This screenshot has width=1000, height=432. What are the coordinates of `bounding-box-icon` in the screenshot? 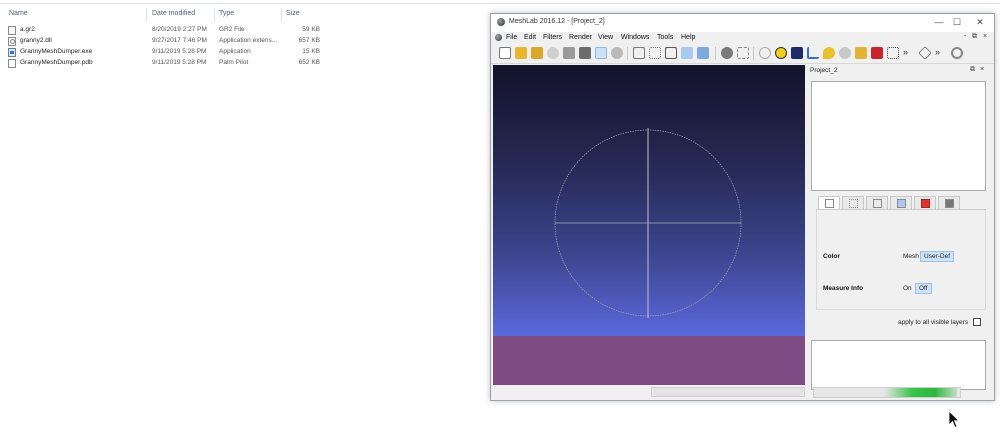 It's located at (639, 53).